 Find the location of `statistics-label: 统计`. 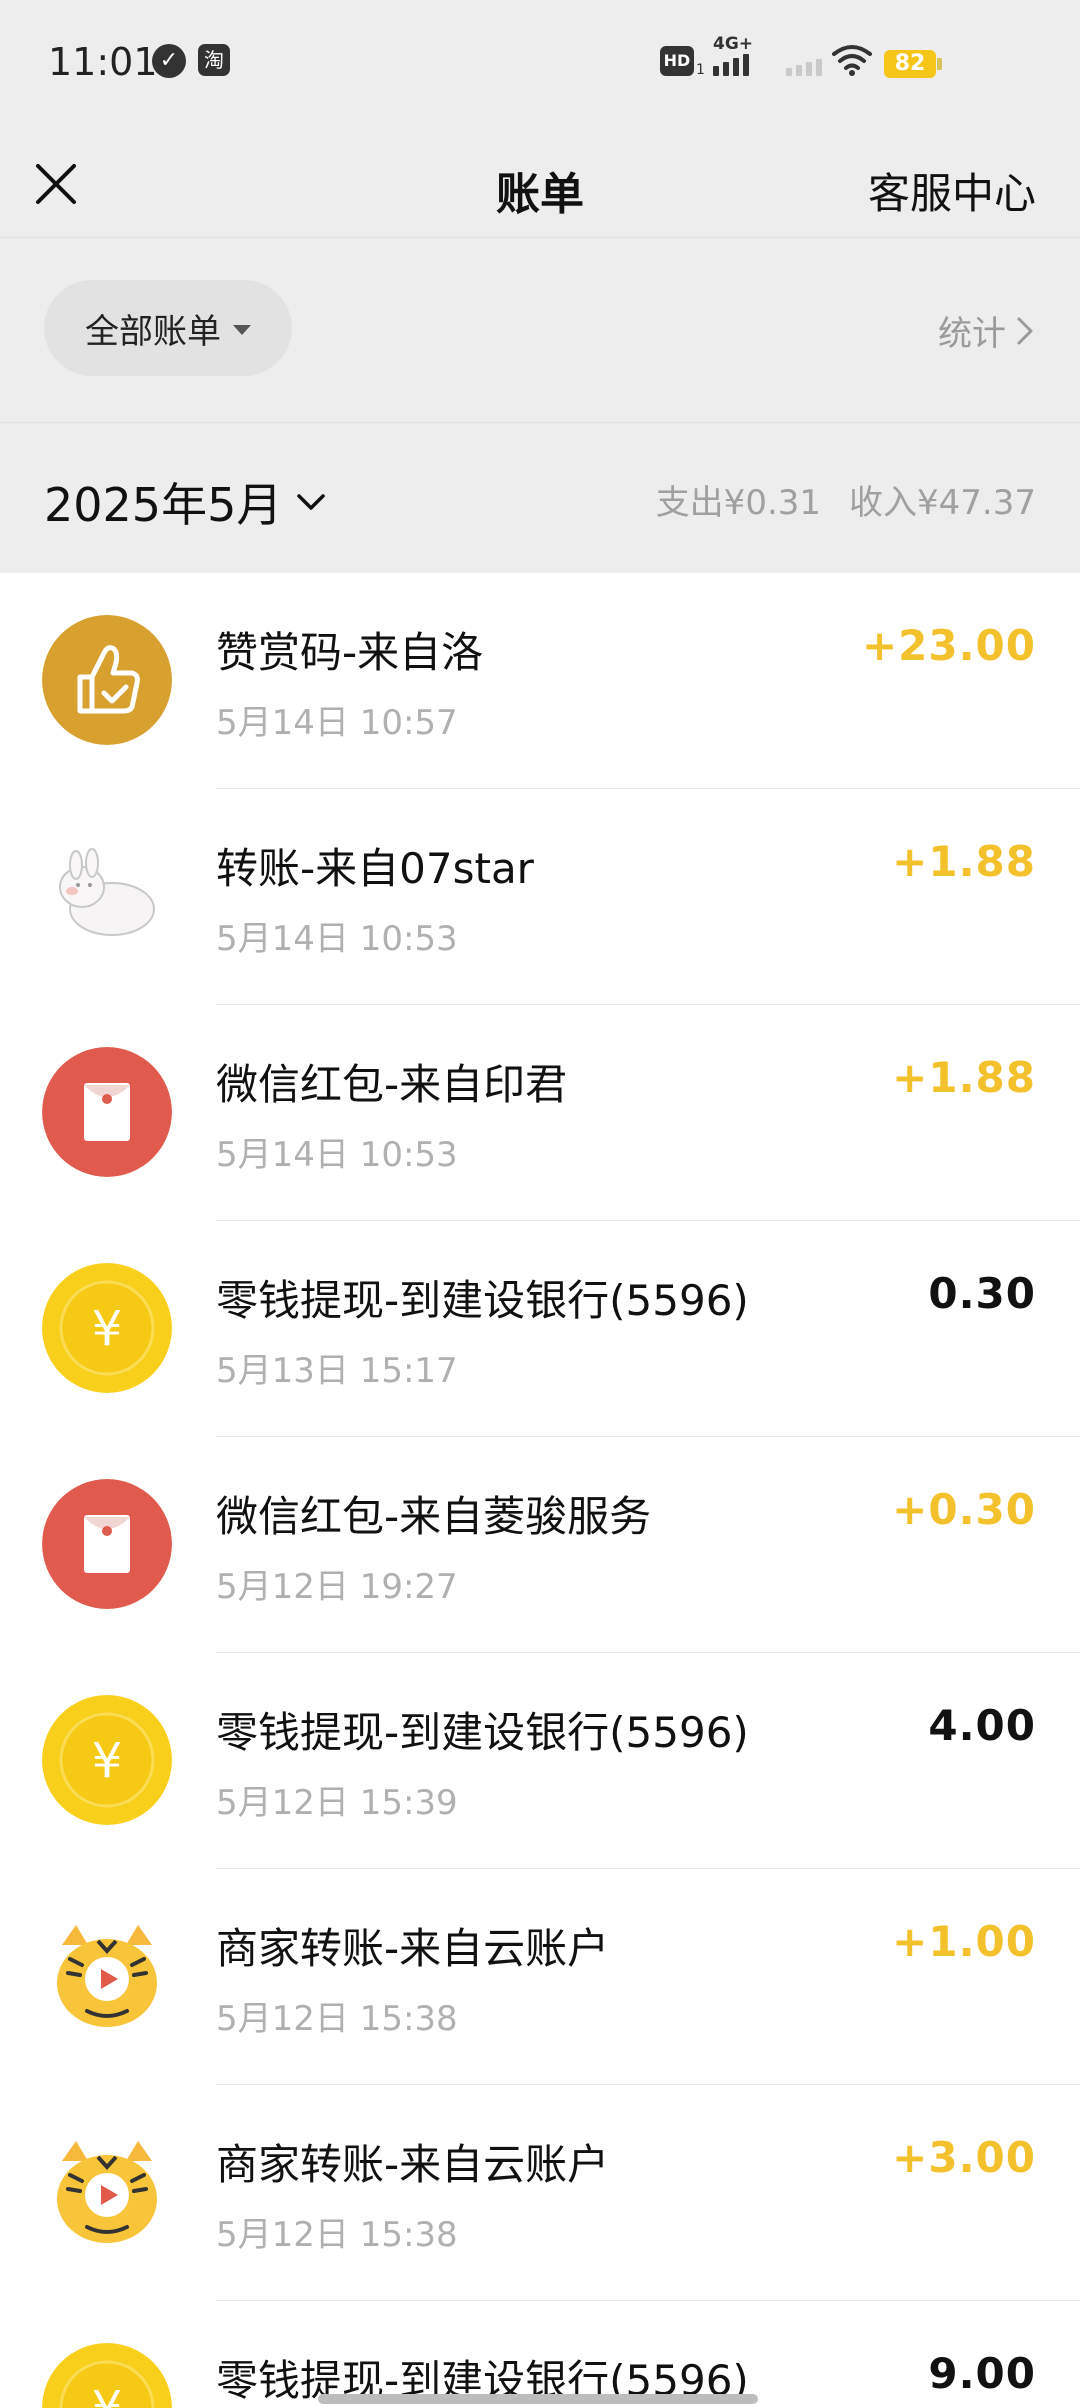

statistics-label: 统计 is located at coordinates (972, 334).